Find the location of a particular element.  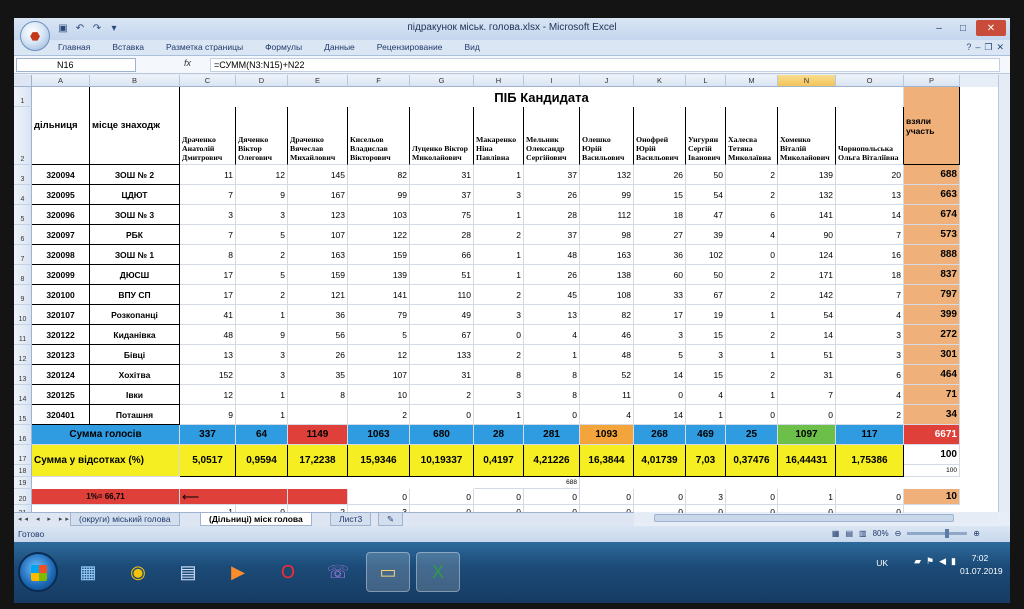

vote-count: 41 is located at coordinates (208, 315).